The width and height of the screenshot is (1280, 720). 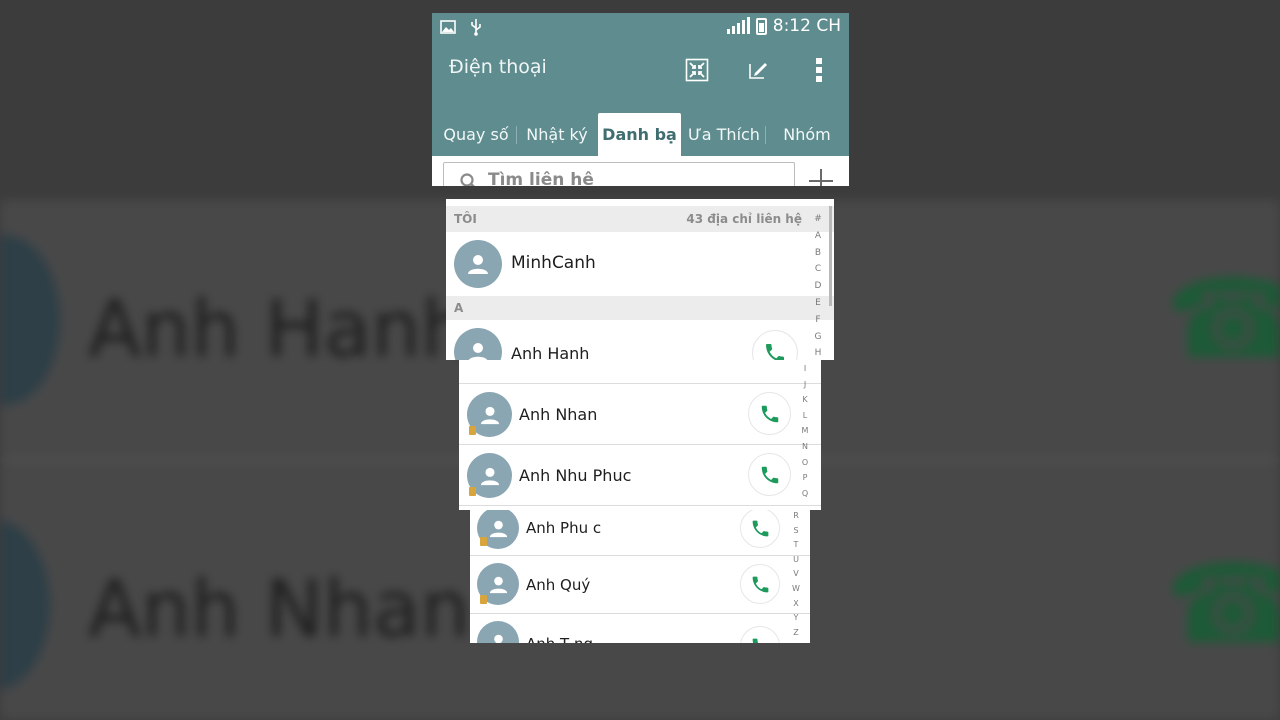 What do you see at coordinates (448, 26) in the screenshot?
I see `image-icon` at bounding box center [448, 26].